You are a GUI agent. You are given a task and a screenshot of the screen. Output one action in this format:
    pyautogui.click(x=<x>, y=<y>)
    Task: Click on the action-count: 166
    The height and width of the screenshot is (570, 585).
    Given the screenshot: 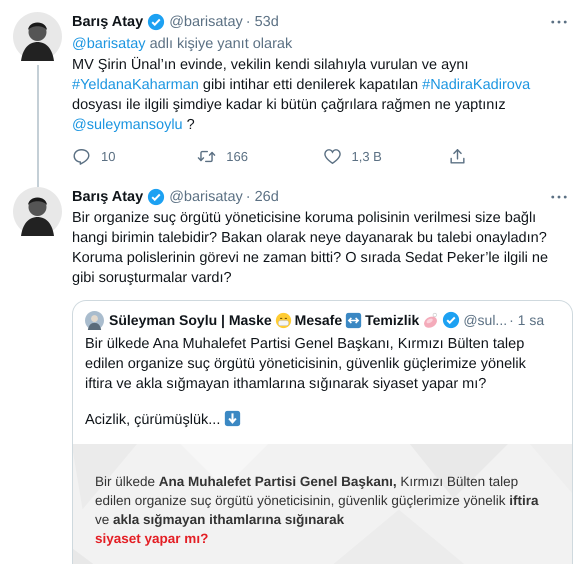 What is the action you would take?
    pyautogui.click(x=237, y=156)
    